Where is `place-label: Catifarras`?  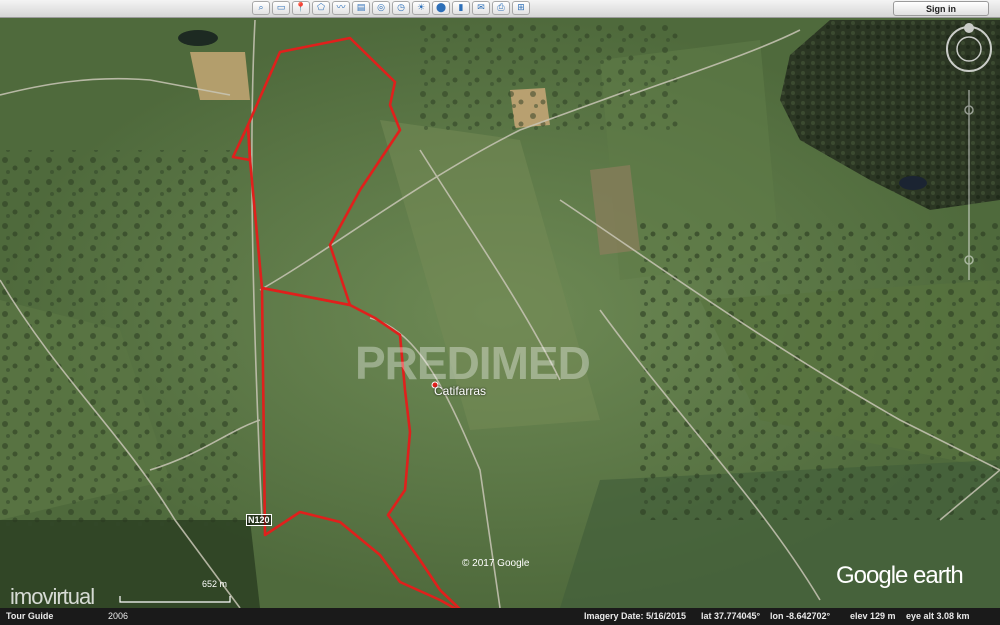 place-label: Catifarras is located at coordinates (460, 391).